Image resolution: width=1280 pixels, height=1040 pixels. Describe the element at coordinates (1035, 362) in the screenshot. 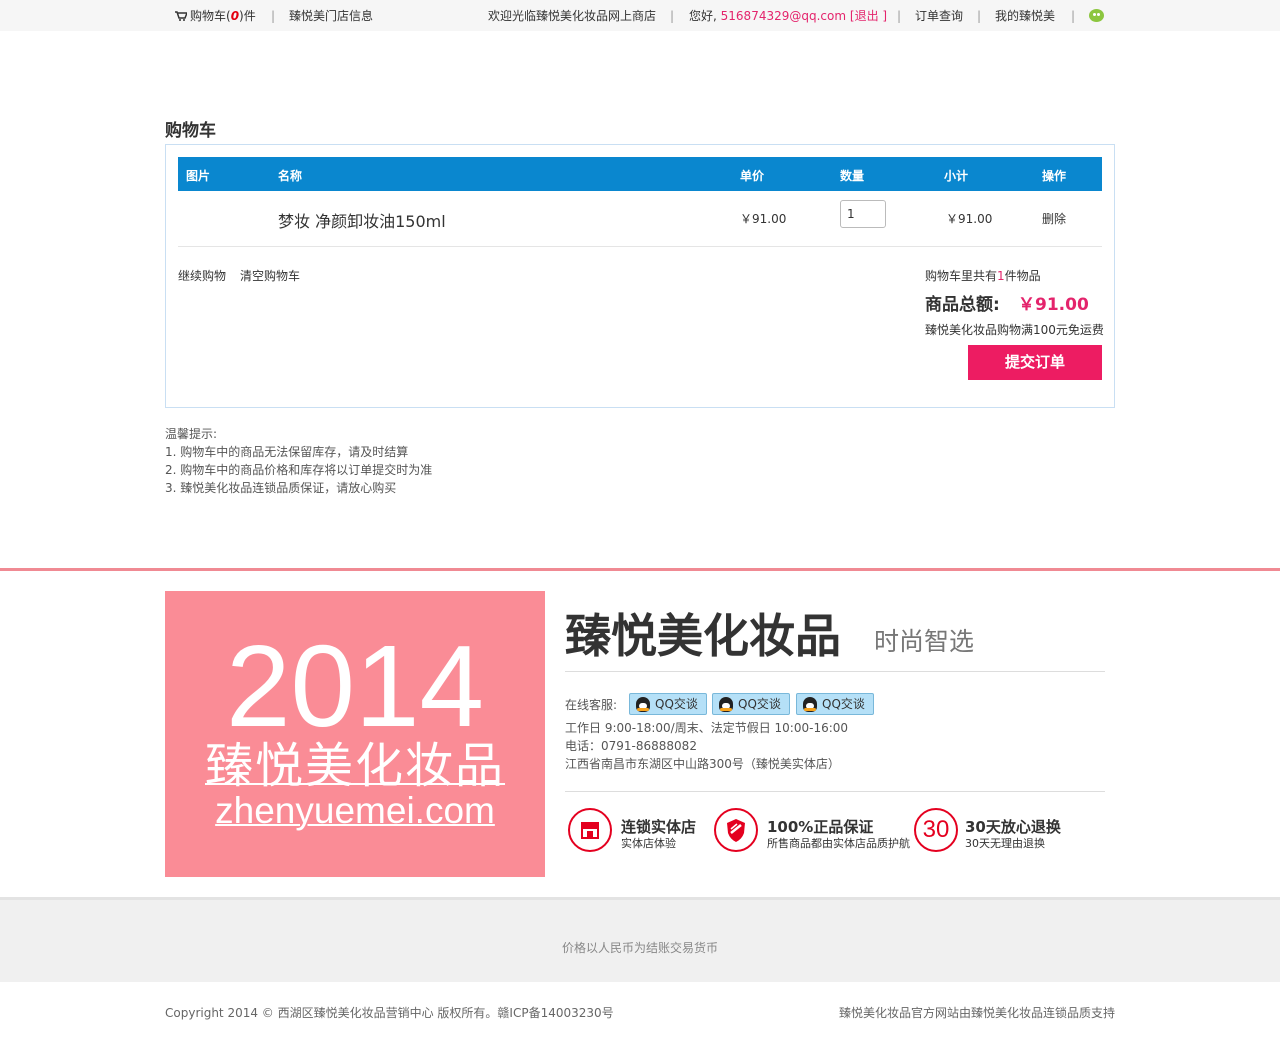

I see `submit-order-button: 提交订单` at that location.